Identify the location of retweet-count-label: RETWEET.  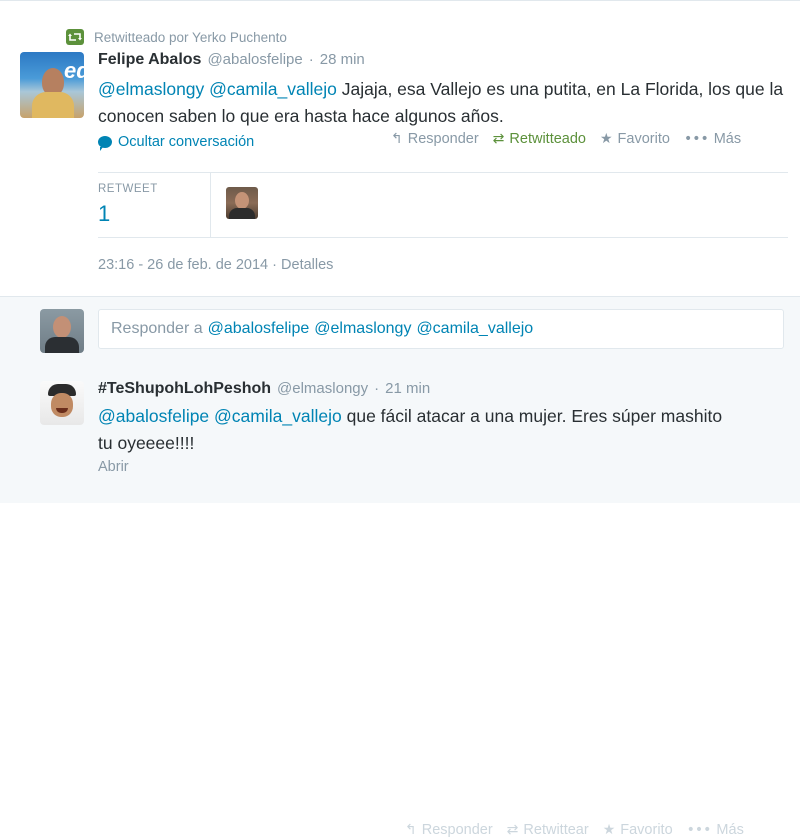
(128, 189).